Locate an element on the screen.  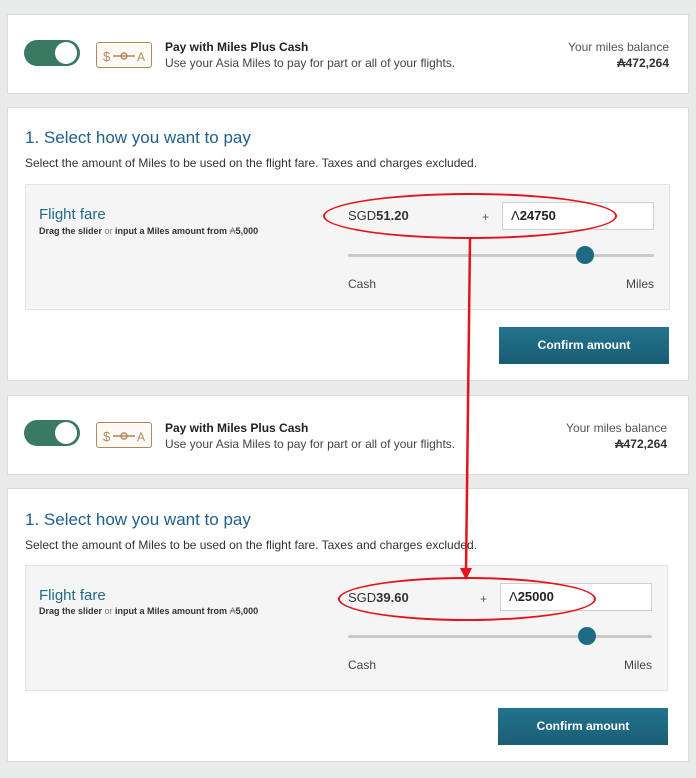
annotation-ellipse-top is located at coordinates (470, 216).